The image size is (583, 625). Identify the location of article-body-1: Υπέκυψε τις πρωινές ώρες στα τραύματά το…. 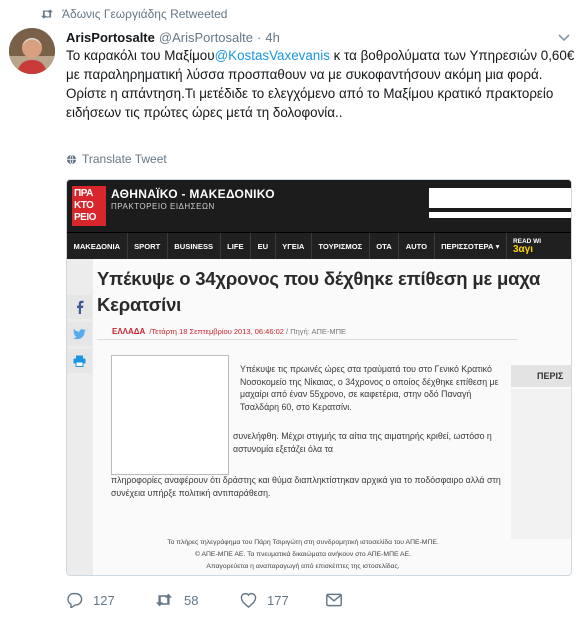
(369, 388).